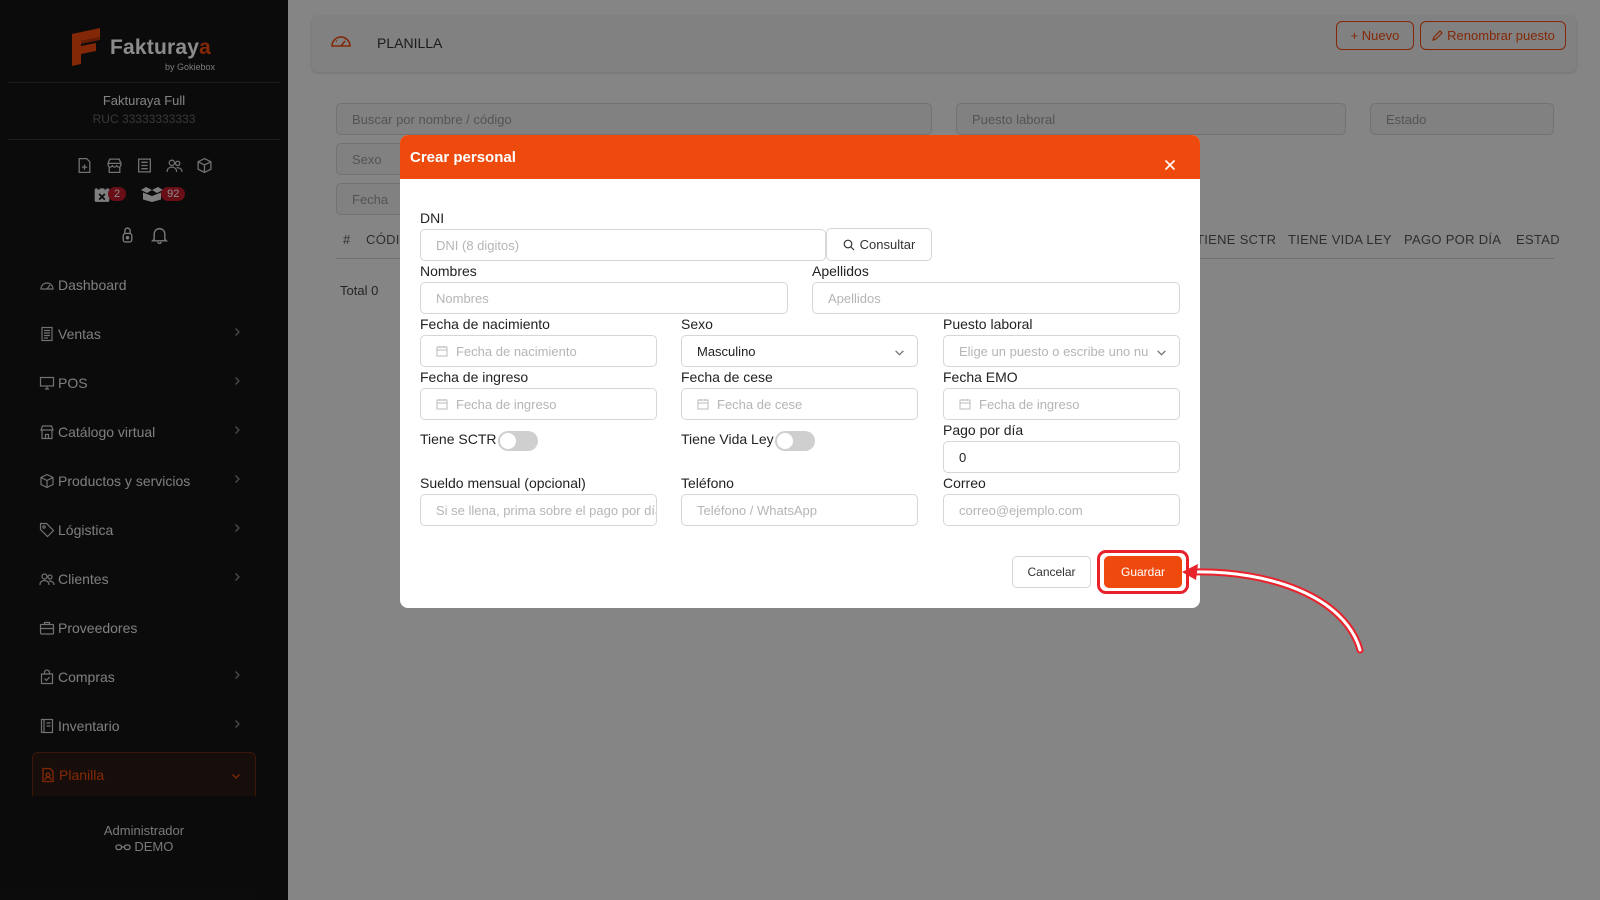  Describe the element at coordinates (1143, 572) in the screenshot. I see `save-button: Guardar` at that location.